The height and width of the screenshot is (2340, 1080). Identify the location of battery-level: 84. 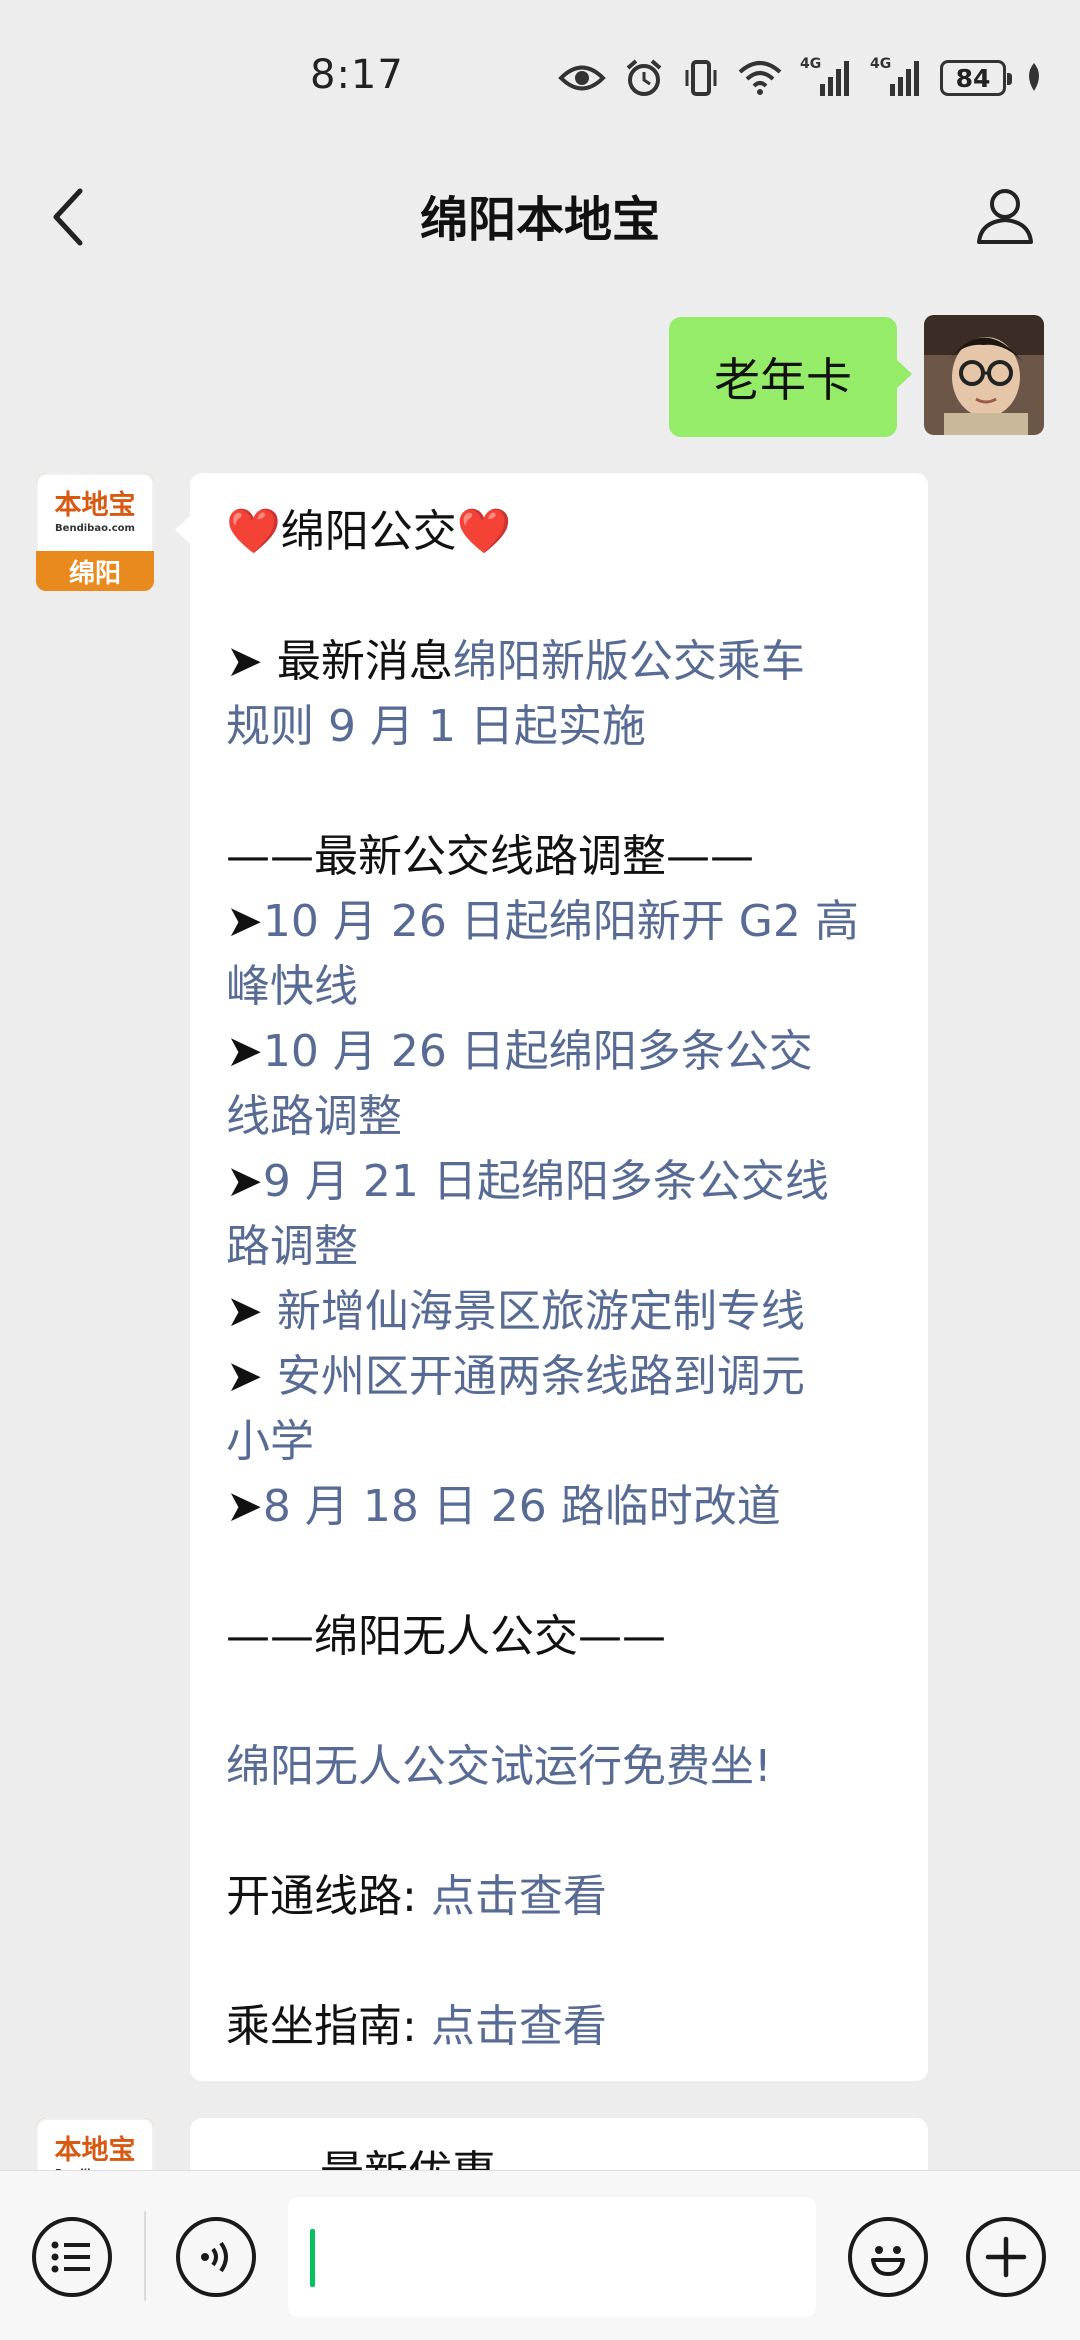
(973, 78).